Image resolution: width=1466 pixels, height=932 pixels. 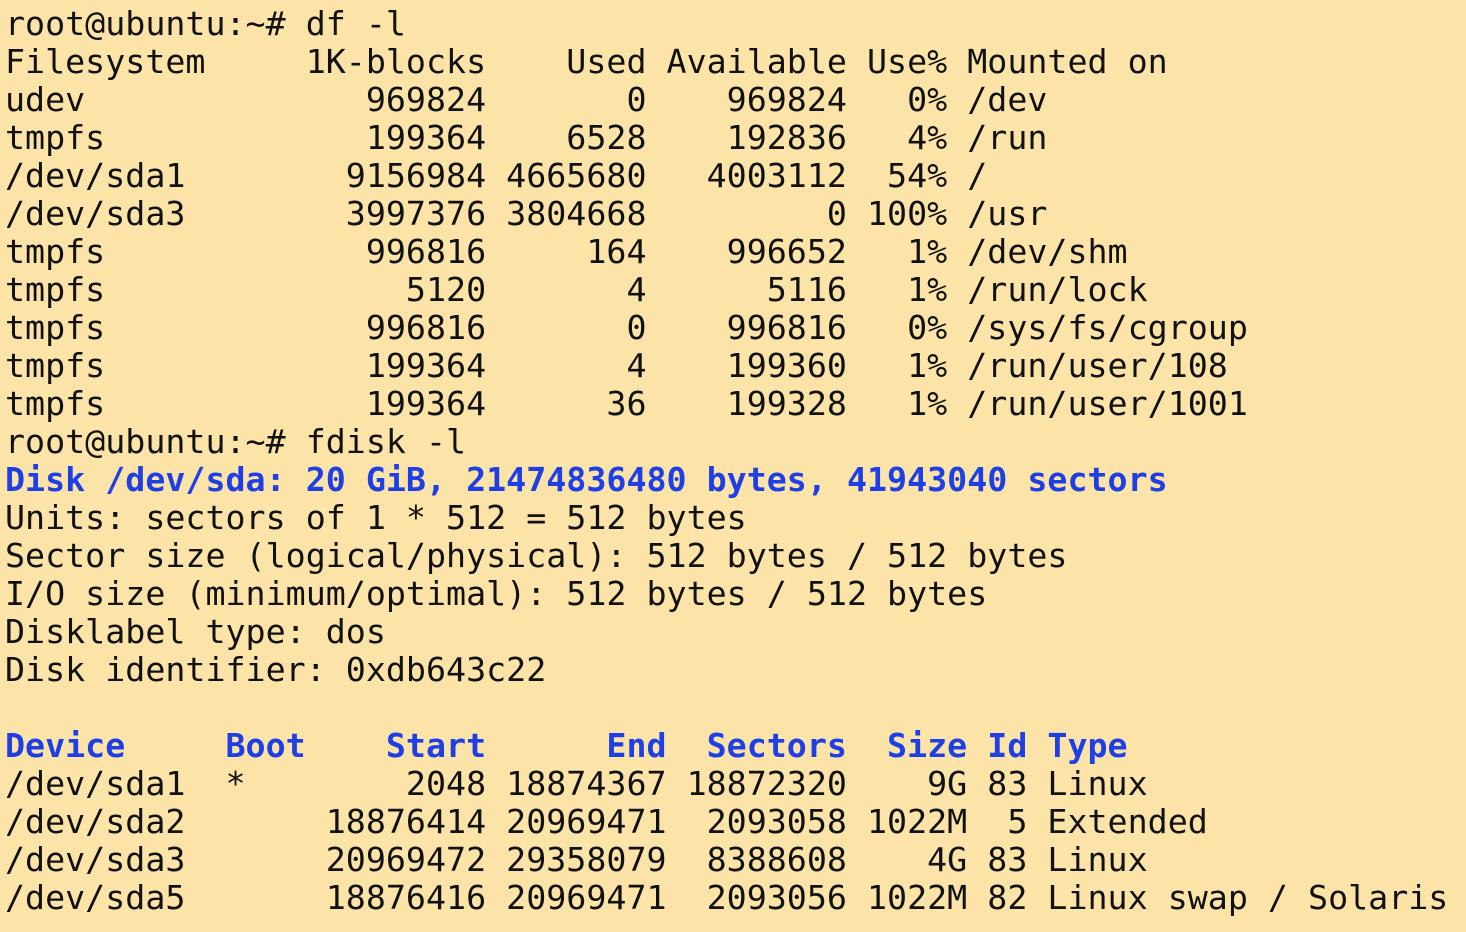 What do you see at coordinates (376, 517) in the screenshot?
I see `fdisk-units: Units: sectors of 1 * 512 = 512 bytes` at bounding box center [376, 517].